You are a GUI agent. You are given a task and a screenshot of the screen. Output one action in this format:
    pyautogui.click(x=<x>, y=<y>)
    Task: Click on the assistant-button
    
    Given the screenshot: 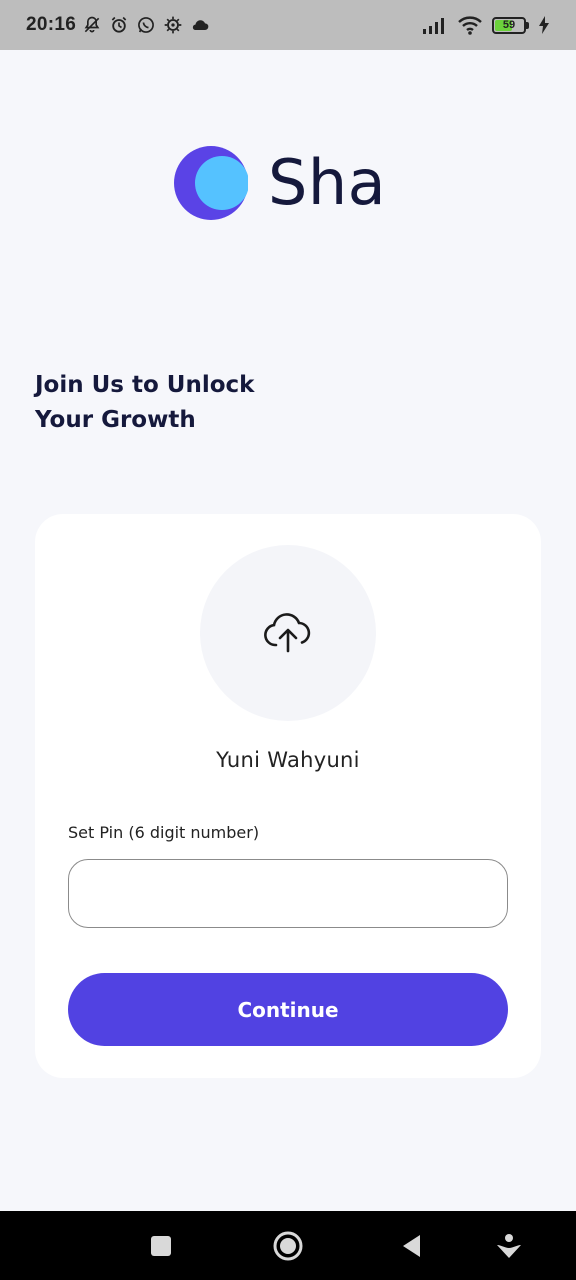 What is the action you would take?
    pyautogui.click(x=509, y=1246)
    